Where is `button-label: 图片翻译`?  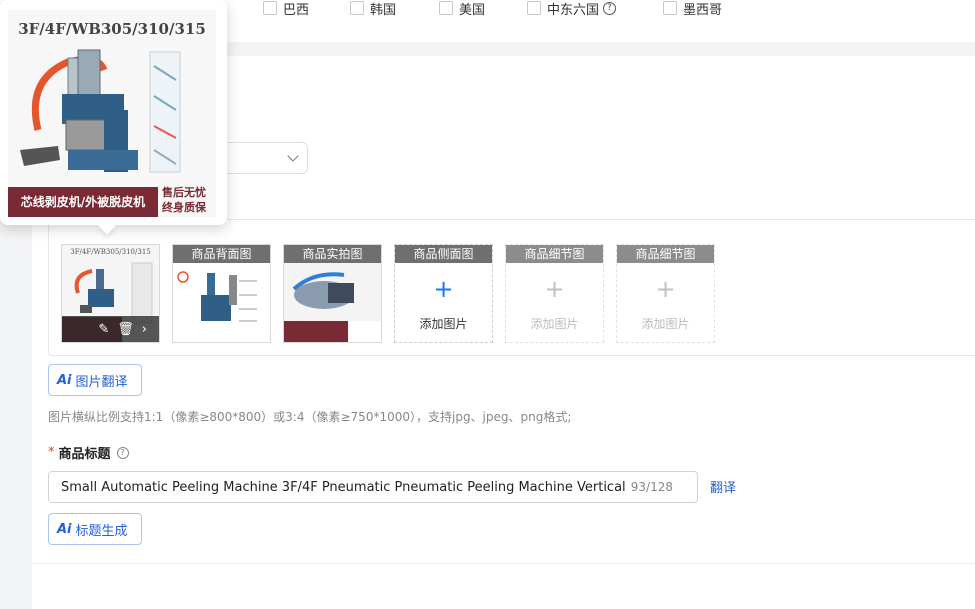
button-label: 图片翻译 is located at coordinates (101, 382).